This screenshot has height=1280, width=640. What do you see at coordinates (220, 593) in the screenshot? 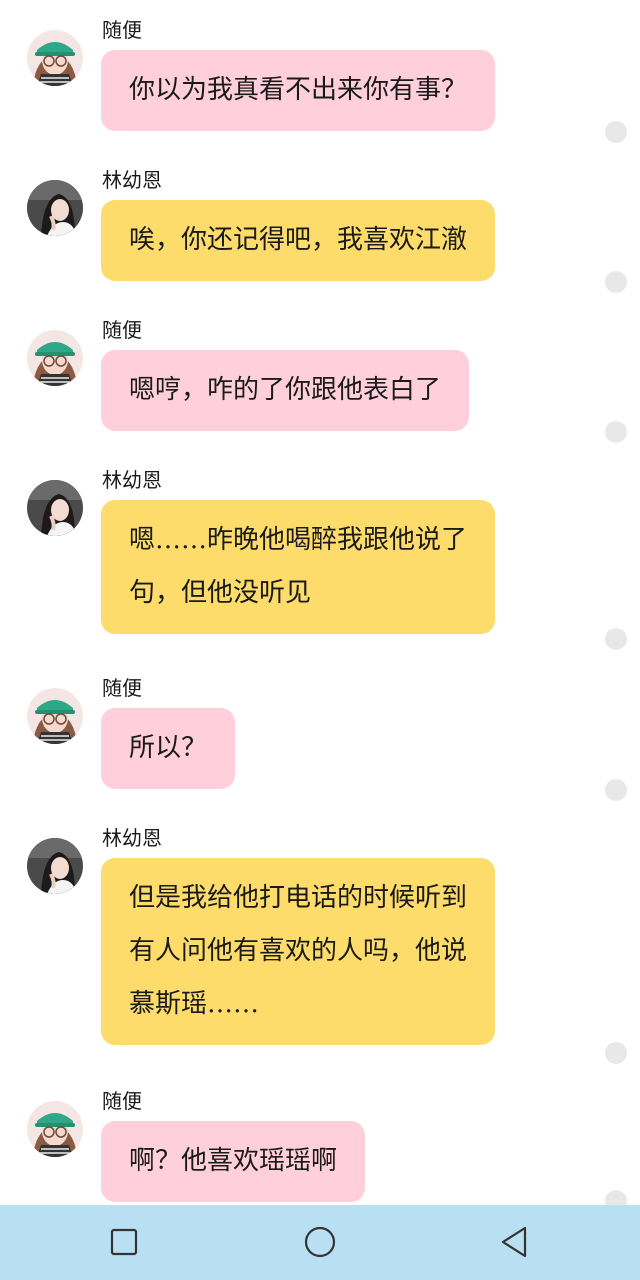
I see `message-line: 句，但他没听见` at bounding box center [220, 593].